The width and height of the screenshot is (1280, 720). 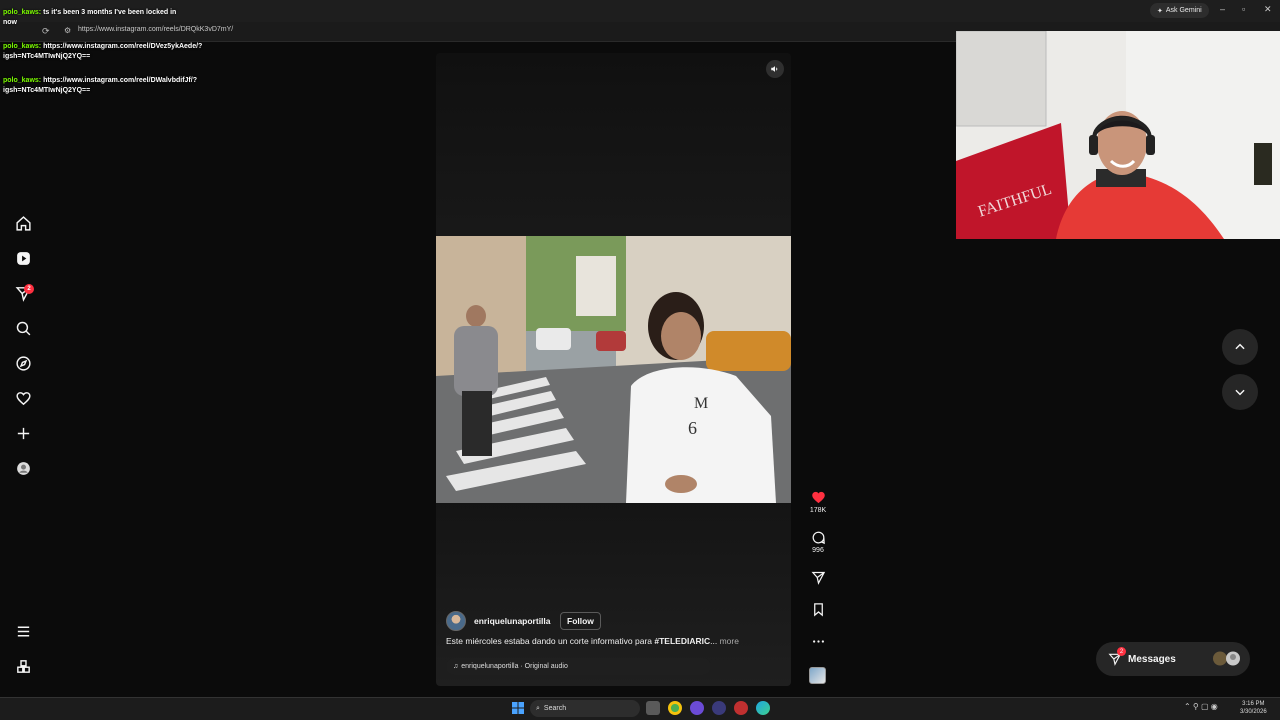 What do you see at coordinates (538, 708) in the screenshot?
I see `search-icon: ⌕` at bounding box center [538, 708].